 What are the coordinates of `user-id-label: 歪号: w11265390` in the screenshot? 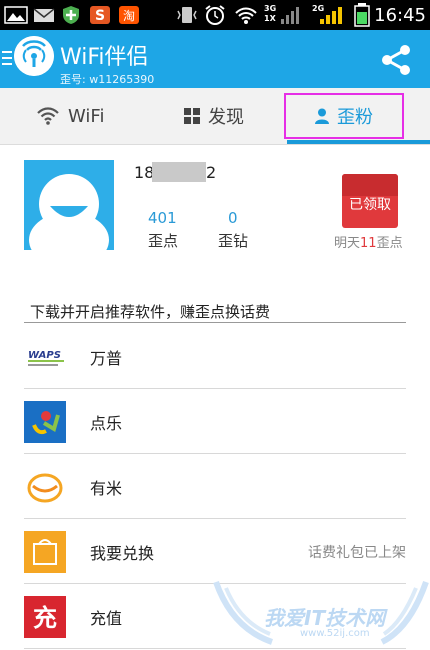 It's located at (107, 79).